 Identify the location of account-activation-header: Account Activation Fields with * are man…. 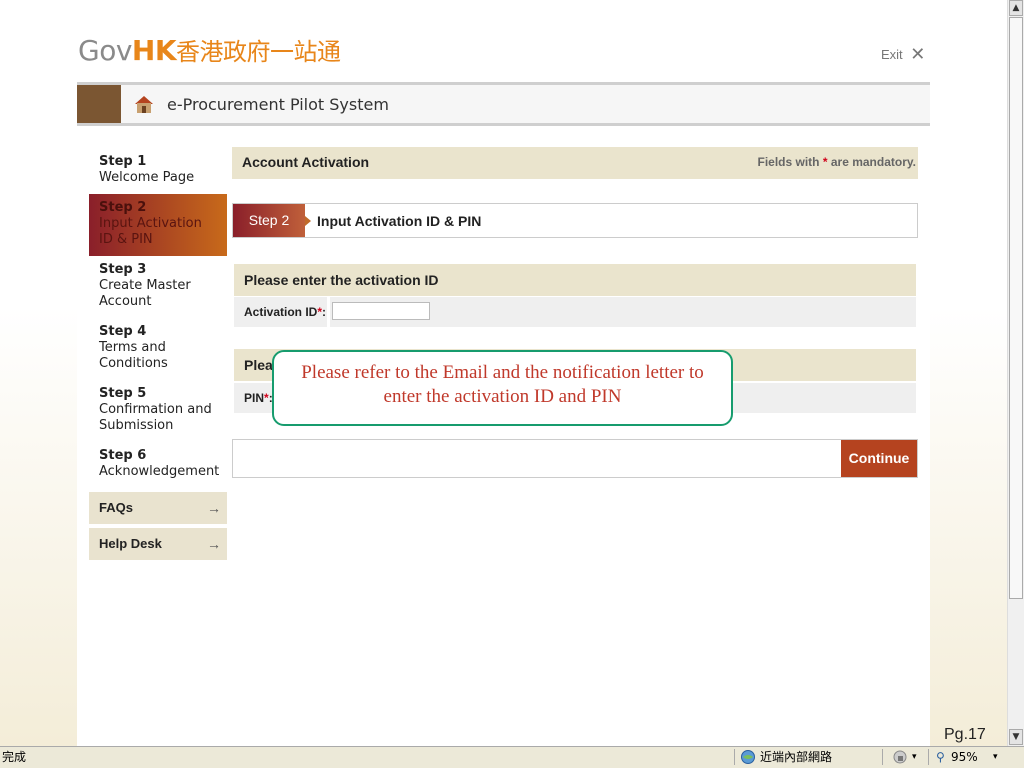
(575, 163).